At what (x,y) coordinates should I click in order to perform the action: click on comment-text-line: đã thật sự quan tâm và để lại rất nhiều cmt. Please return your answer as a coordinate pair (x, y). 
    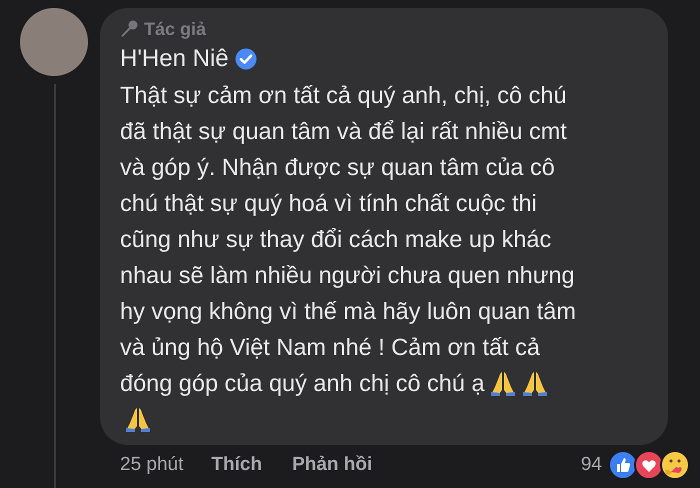
    Looking at the image, I should click on (343, 131).